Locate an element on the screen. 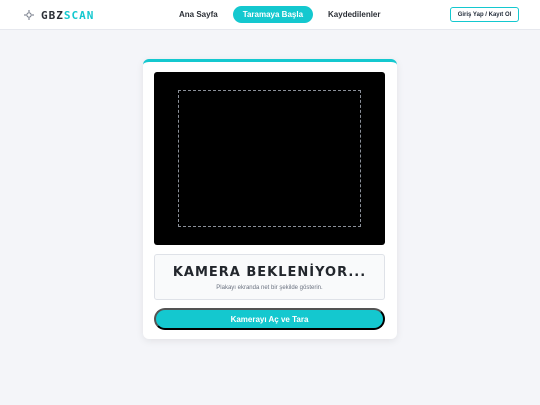 Image resolution: width=540 pixels, height=405 pixels. scan-frame is located at coordinates (269, 158).